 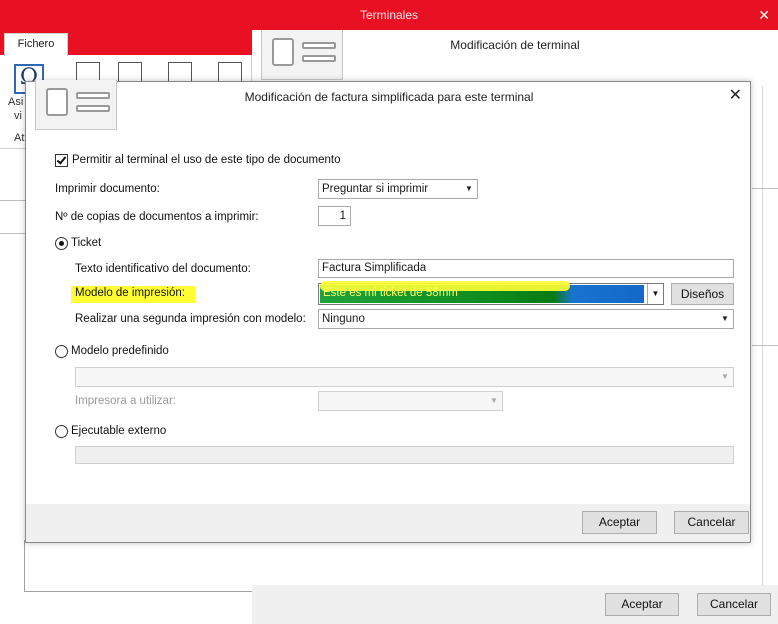 I want to click on window-title-bar: Terminales ✕, so click(x=389, y=15).